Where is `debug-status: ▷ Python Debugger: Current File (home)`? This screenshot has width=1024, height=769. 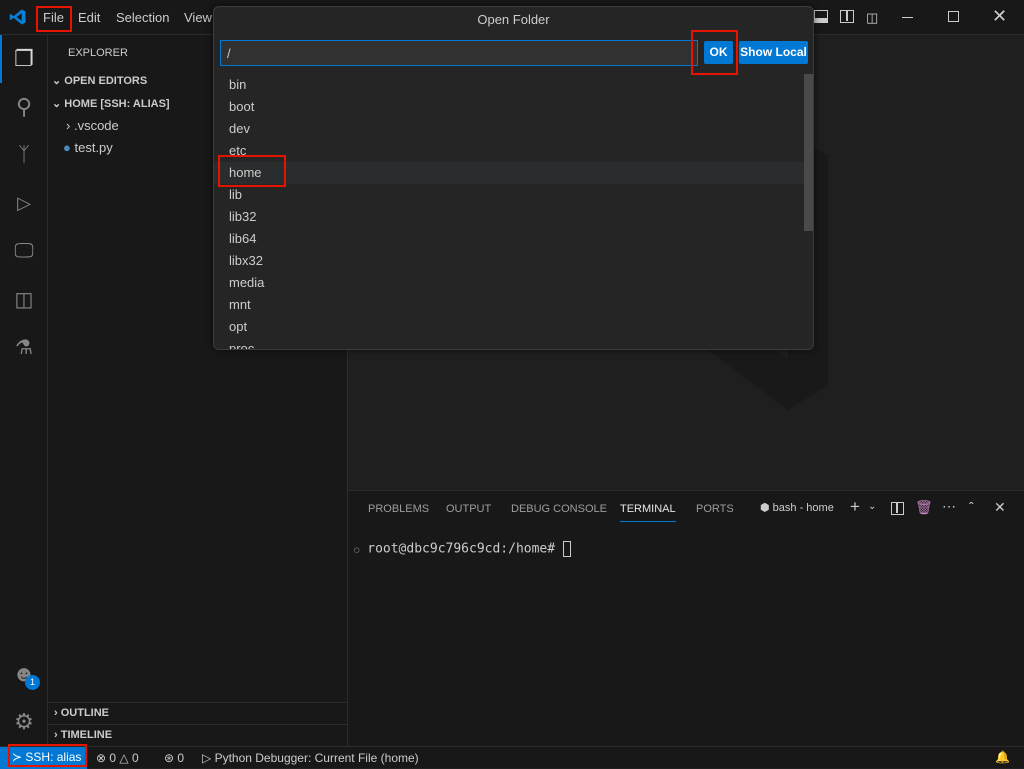 debug-status: ▷ Python Debugger: Current File (home) is located at coordinates (310, 758).